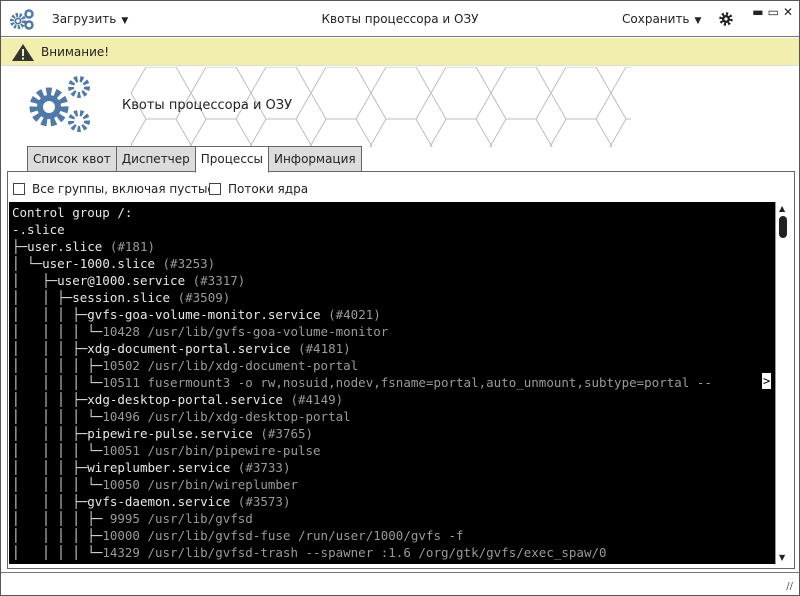 The image size is (800, 596). Describe the element at coordinates (177, 518) in the screenshot. I see `unit-detail: 9995 /usr/lib/gvfsd` at that location.